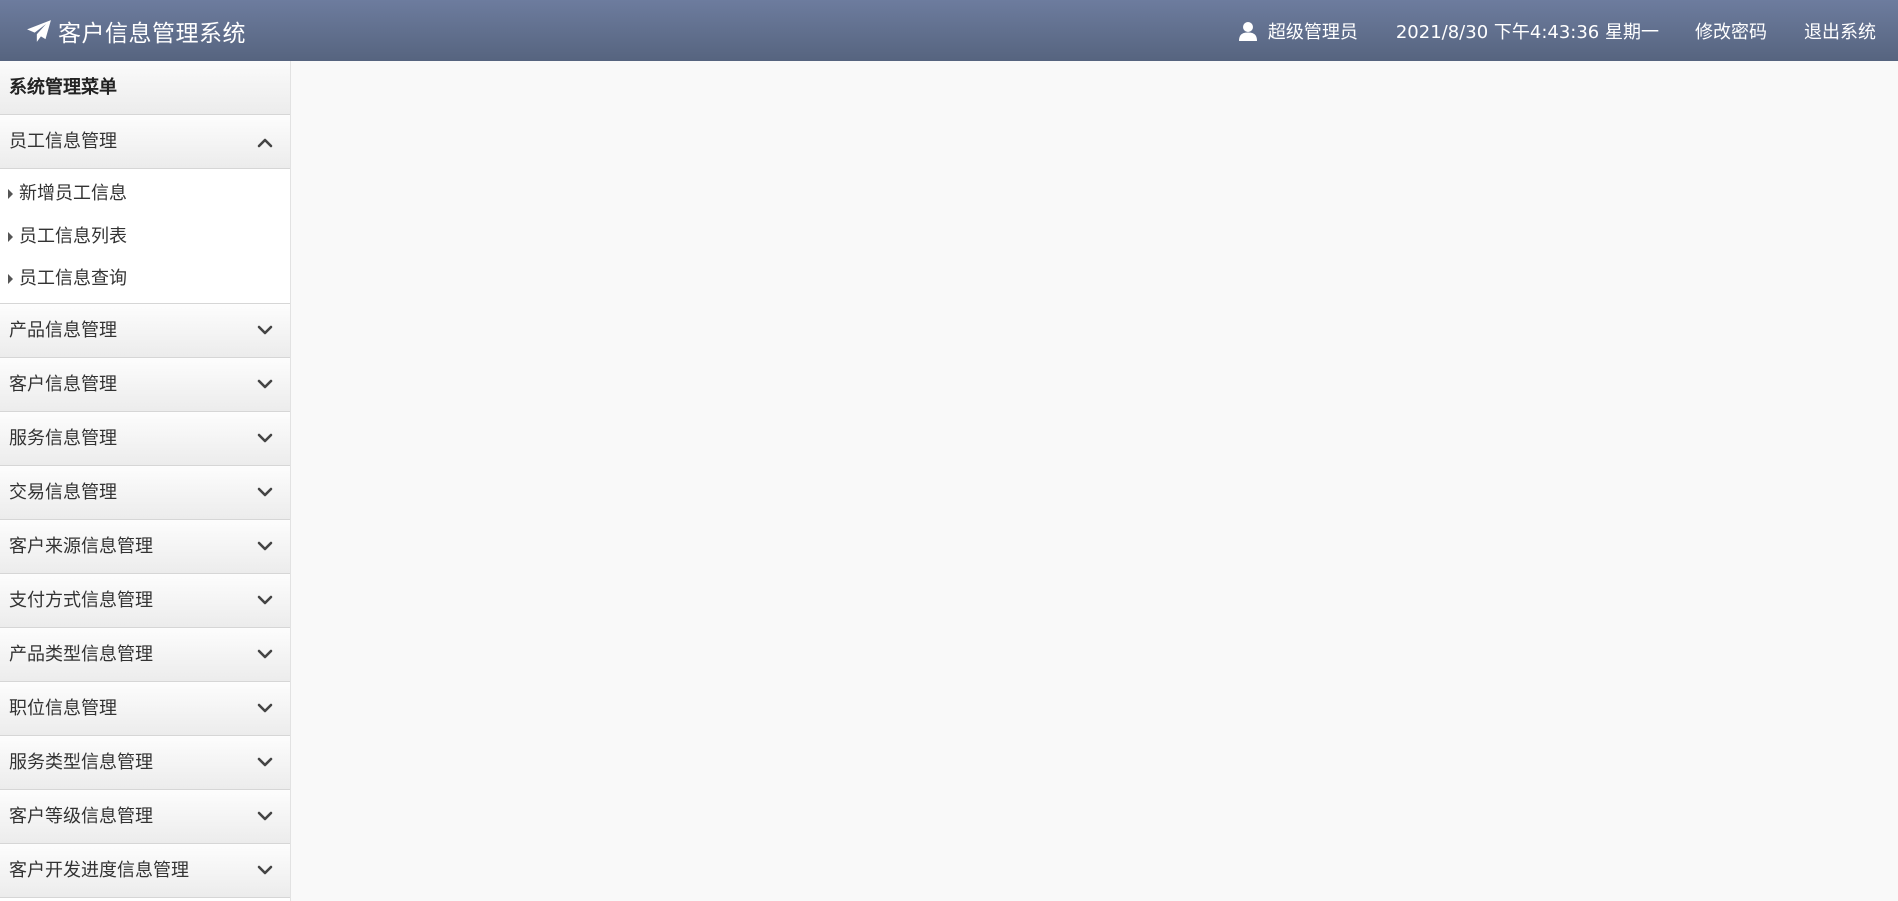 This screenshot has width=1898, height=901. I want to click on current-user: 超级管理员, so click(1298, 31).